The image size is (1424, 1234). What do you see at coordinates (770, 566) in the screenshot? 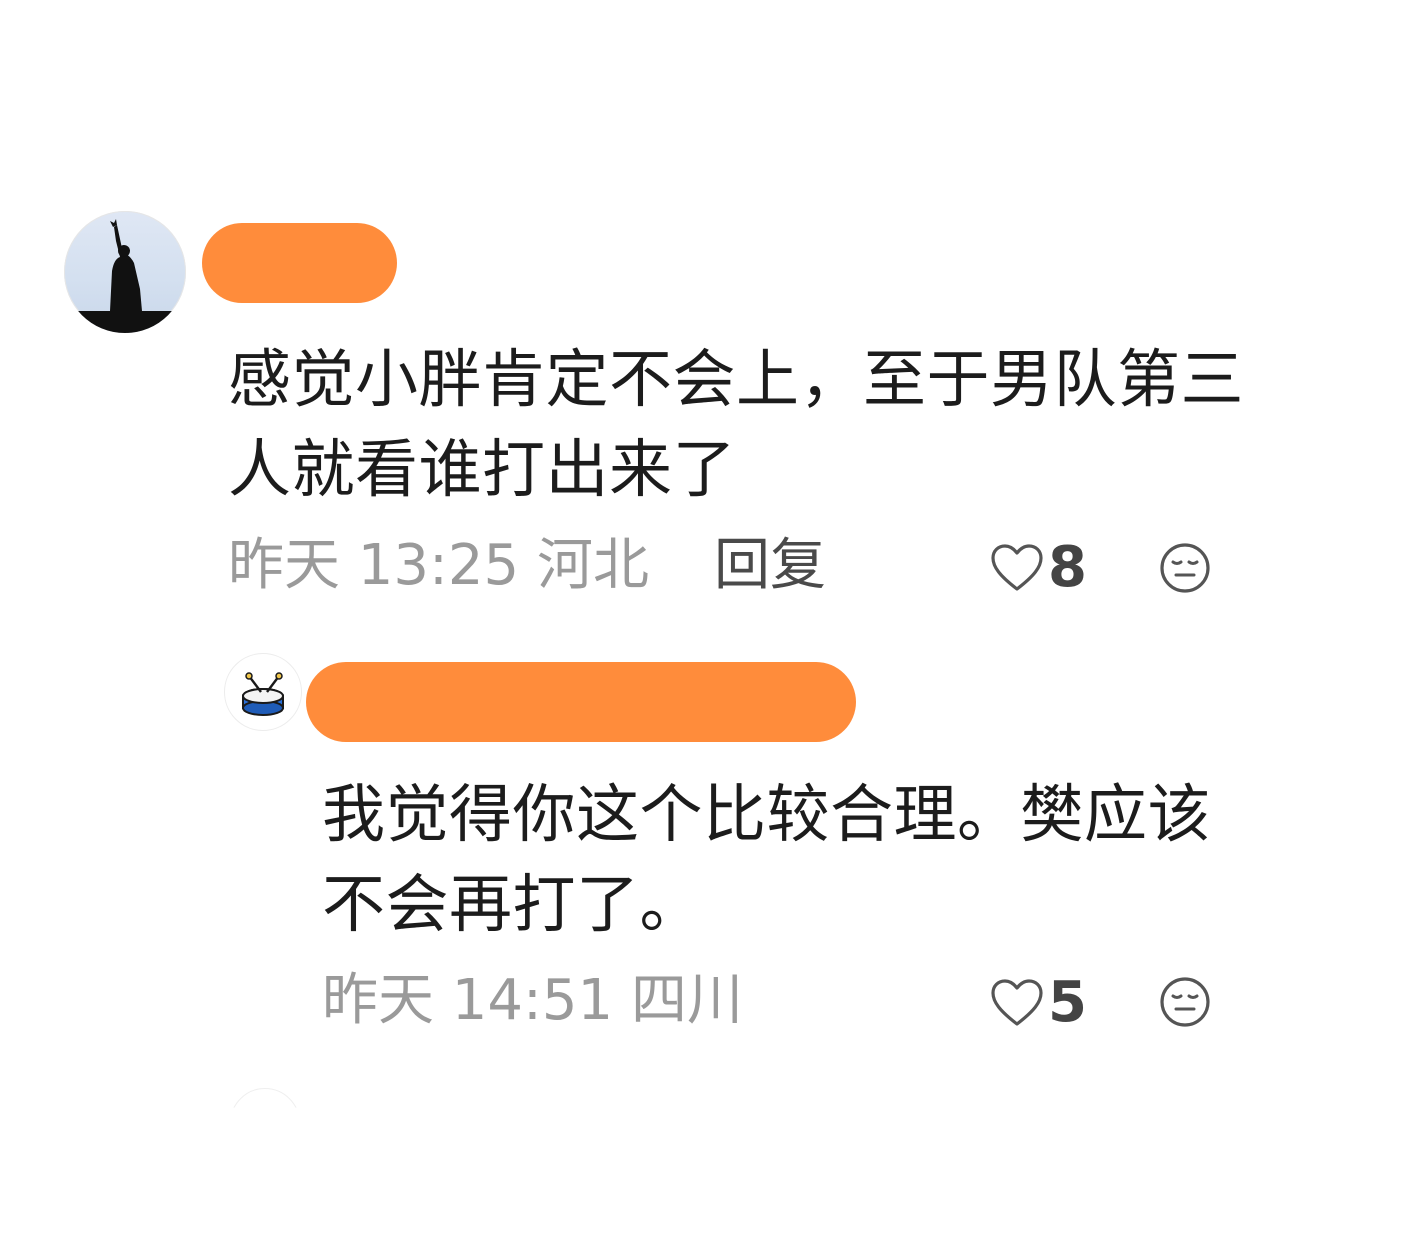
I see `reply-button: 回复` at bounding box center [770, 566].